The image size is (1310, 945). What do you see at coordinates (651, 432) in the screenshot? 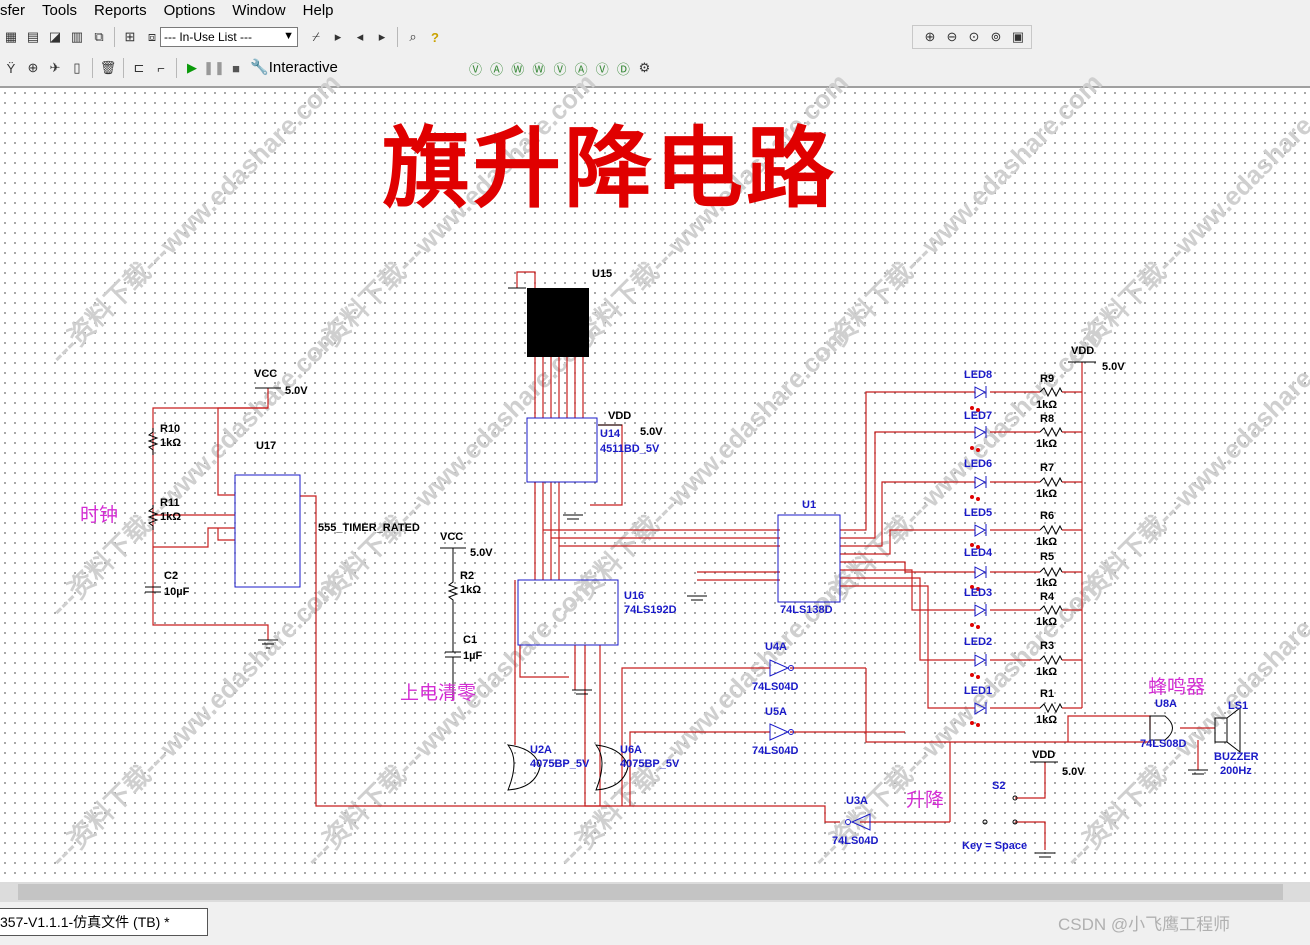
I see `vdd1-voltage: 5.0V` at bounding box center [651, 432].